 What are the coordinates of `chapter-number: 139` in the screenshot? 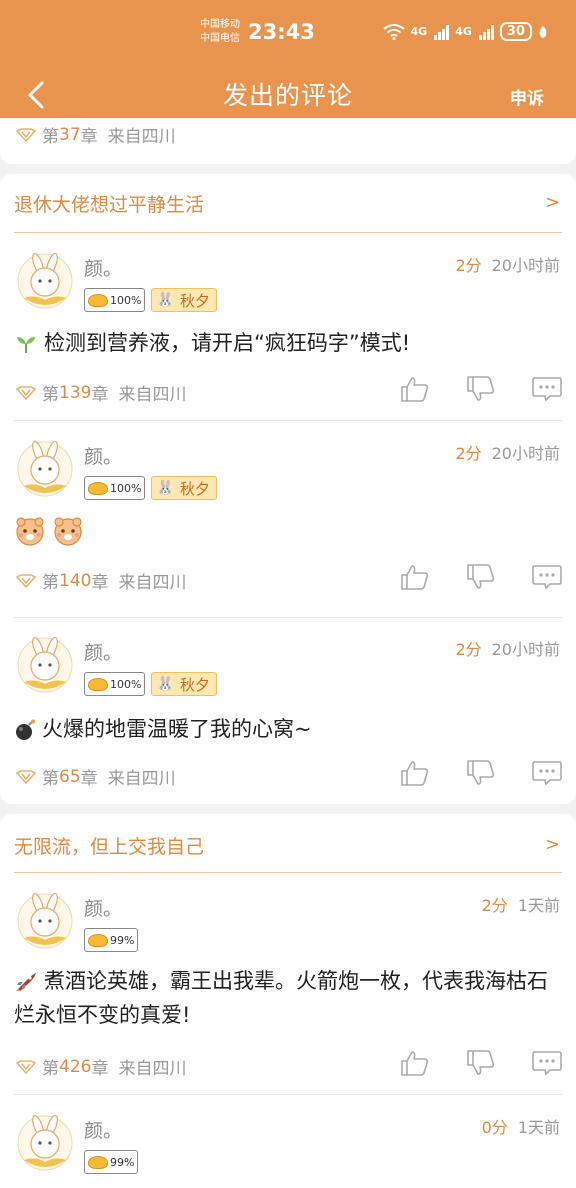 It's located at (75, 392).